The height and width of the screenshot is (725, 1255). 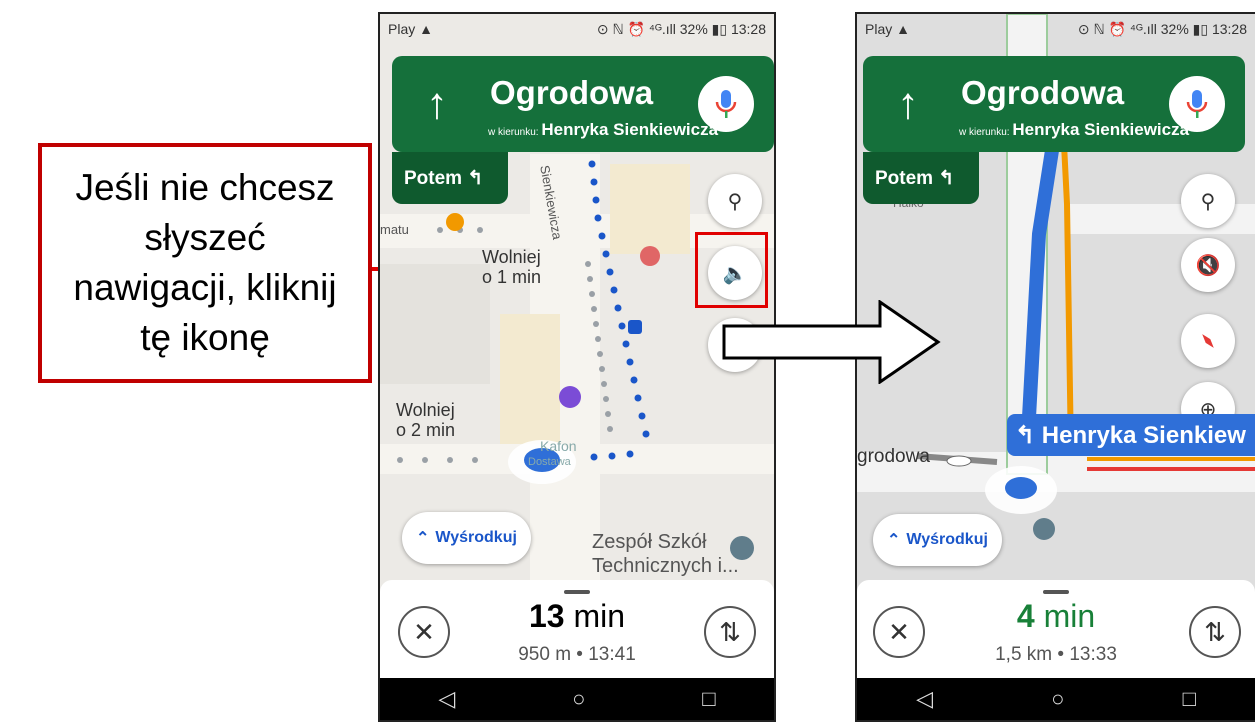 What do you see at coordinates (205, 237) in the screenshot?
I see `callout-line-2: słyszeć` at bounding box center [205, 237].